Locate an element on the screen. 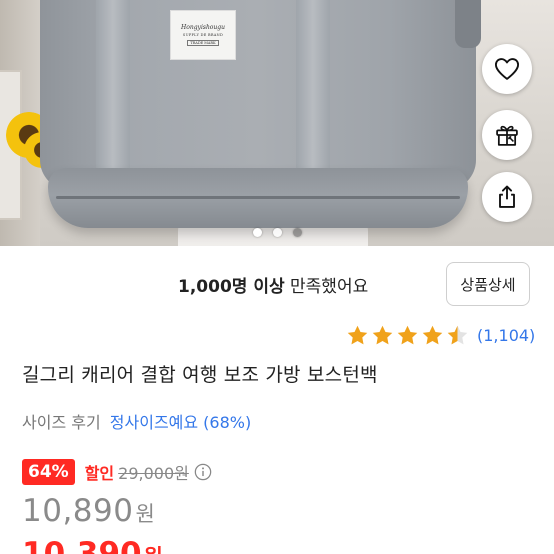 The image size is (554, 554). gift-icon is located at coordinates (507, 135).